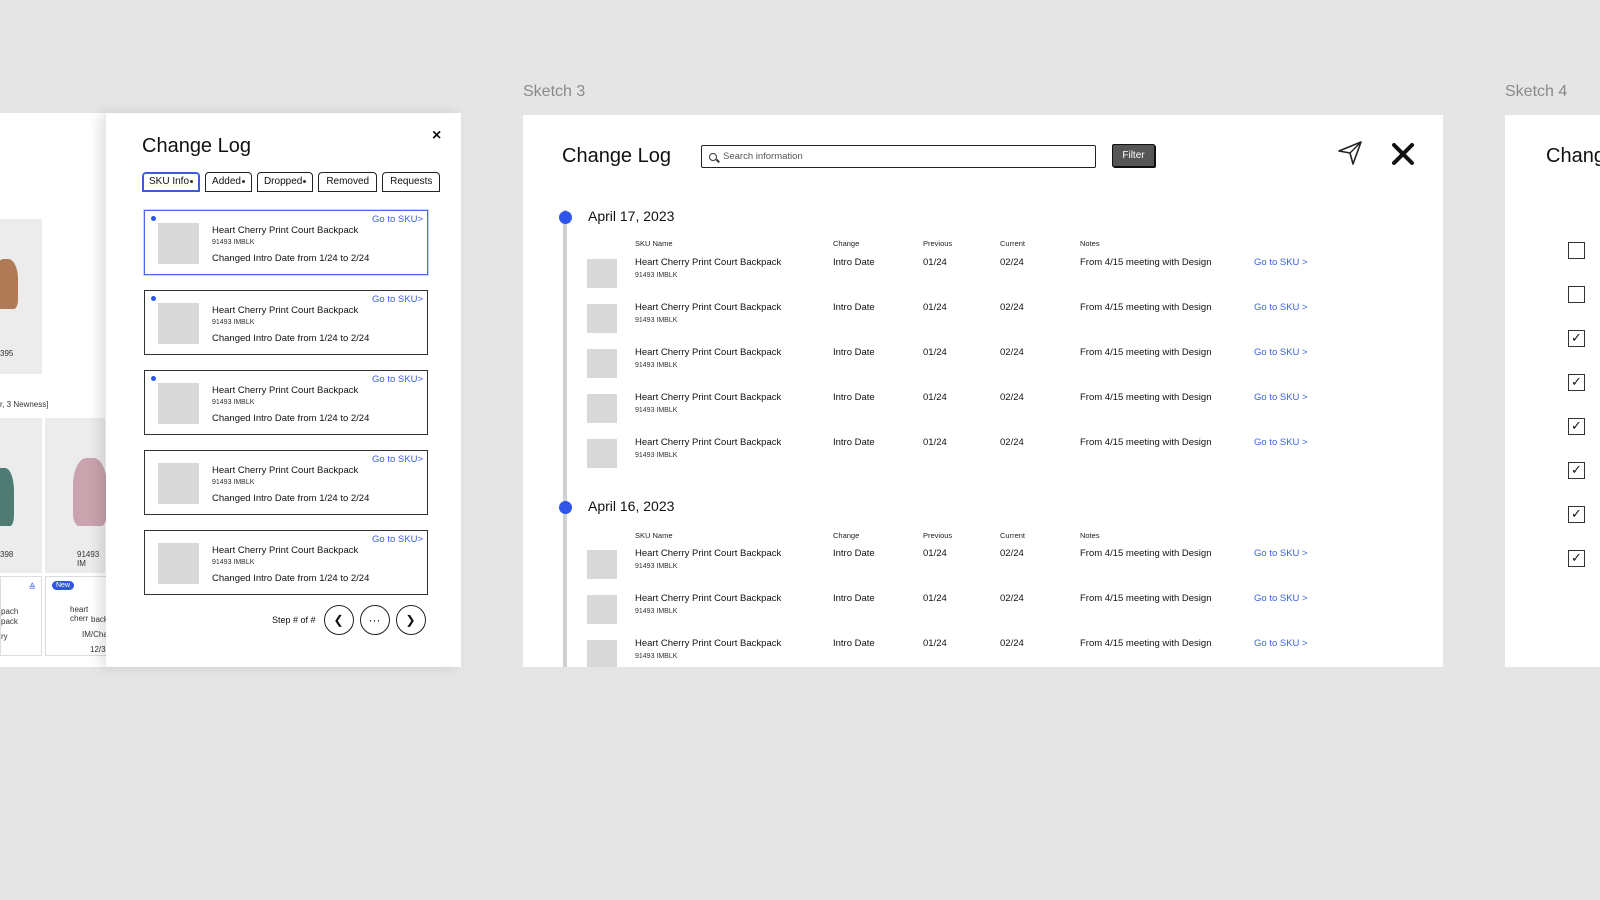  What do you see at coordinates (436, 136) in the screenshot?
I see `close-icon: ×` at bounding box center [436, 136].